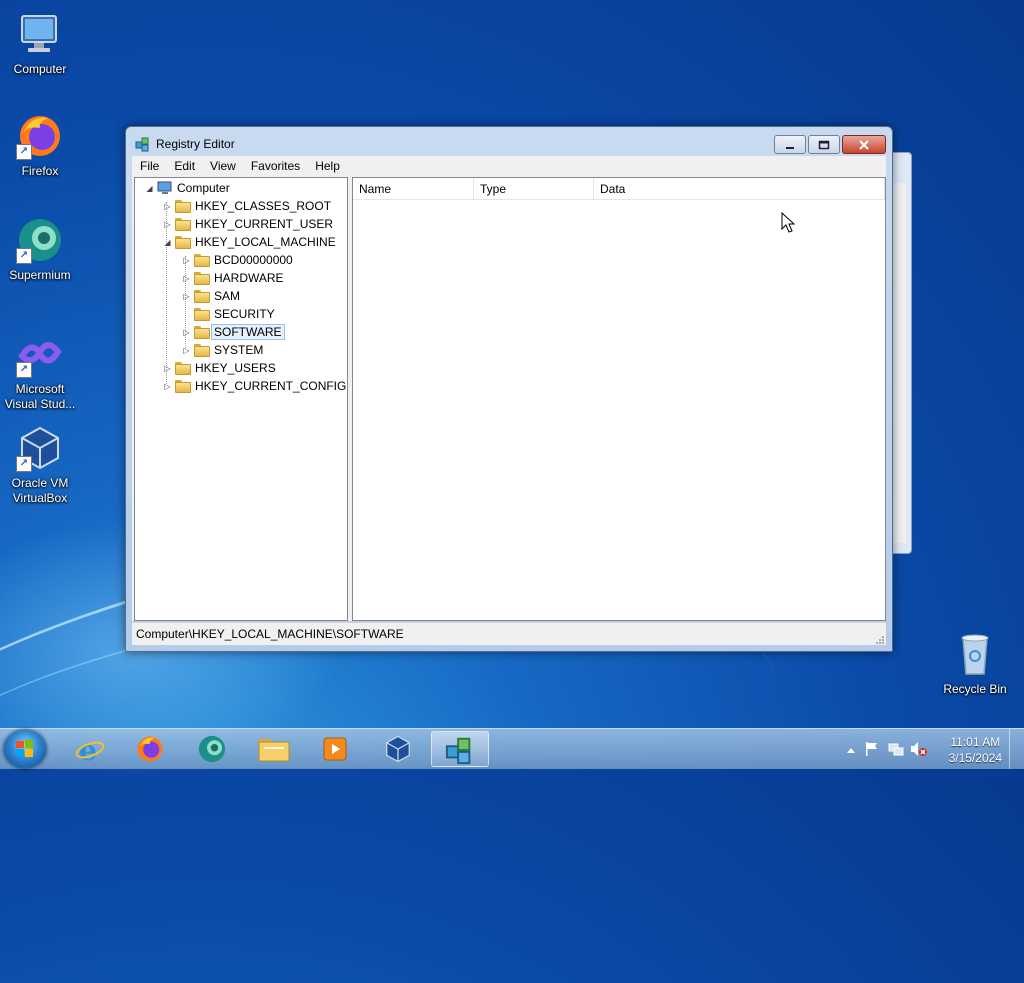 The width and height of the screenshot is (1024, 983). What do you see at coordinates (1016, 749) in the screenshot?
I see `show-desktop-button` at bounding box center [1016, 749].